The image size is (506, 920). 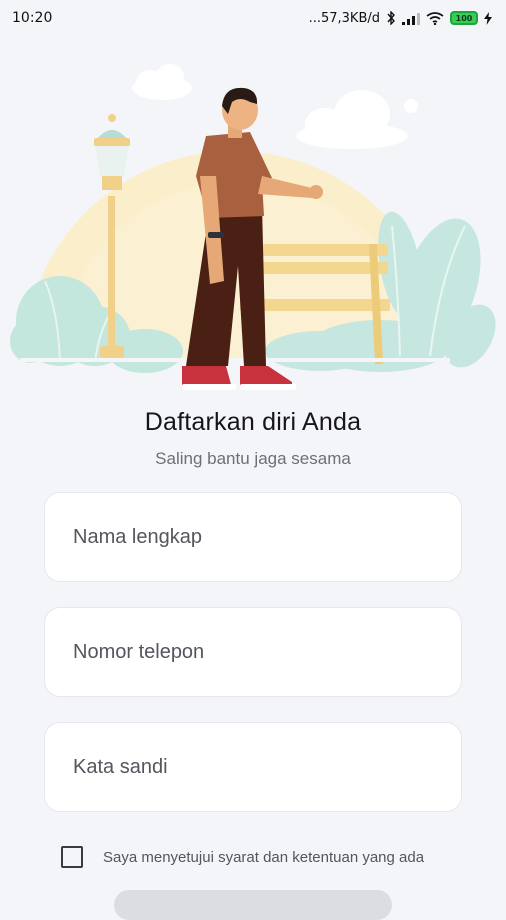 I want to click on bluetooth-icon, so click(x=391, y=18).